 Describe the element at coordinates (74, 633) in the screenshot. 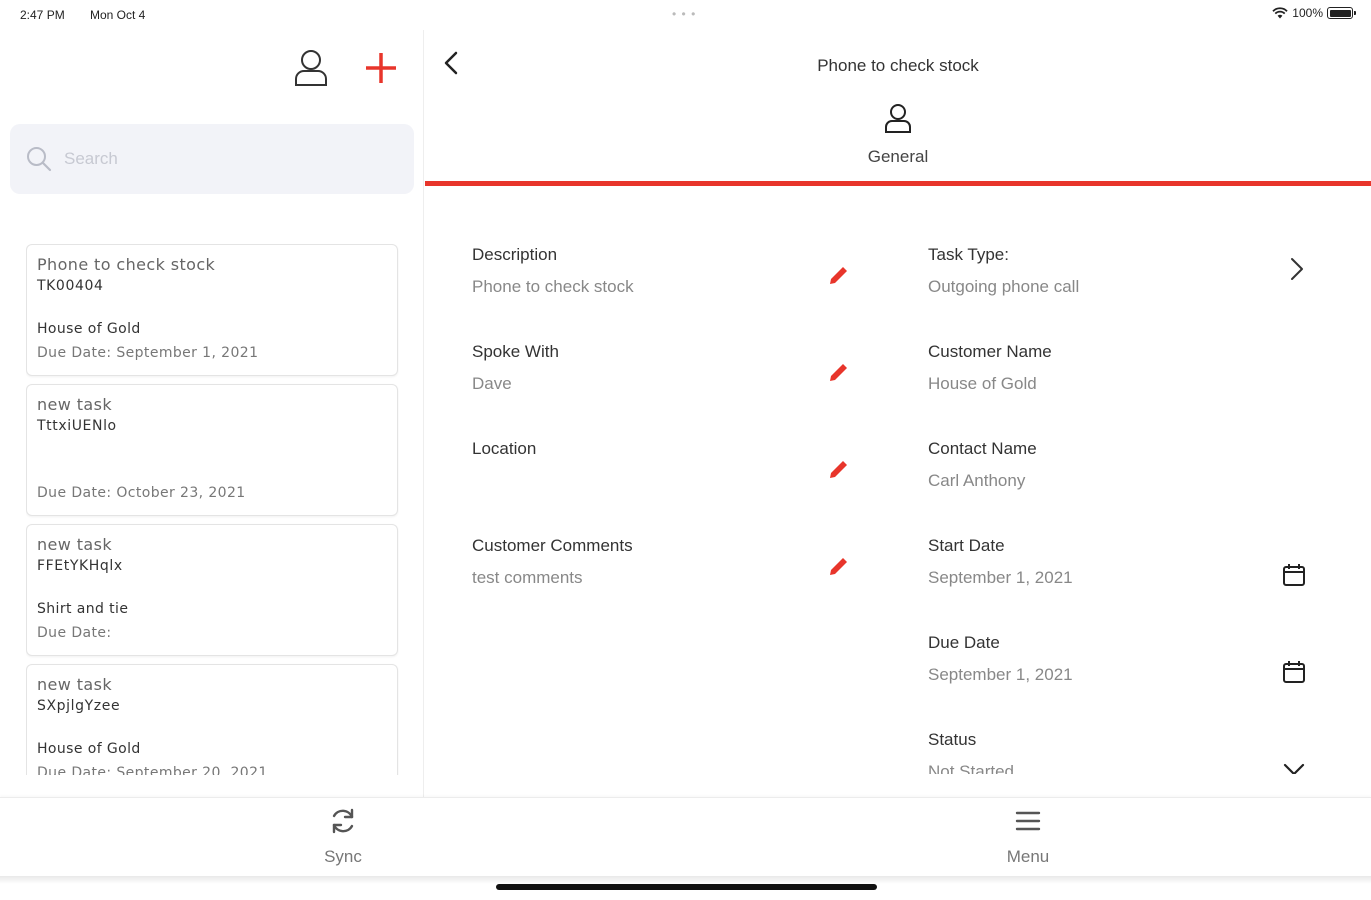

I see `task-due-date: Due Date:` at that location.